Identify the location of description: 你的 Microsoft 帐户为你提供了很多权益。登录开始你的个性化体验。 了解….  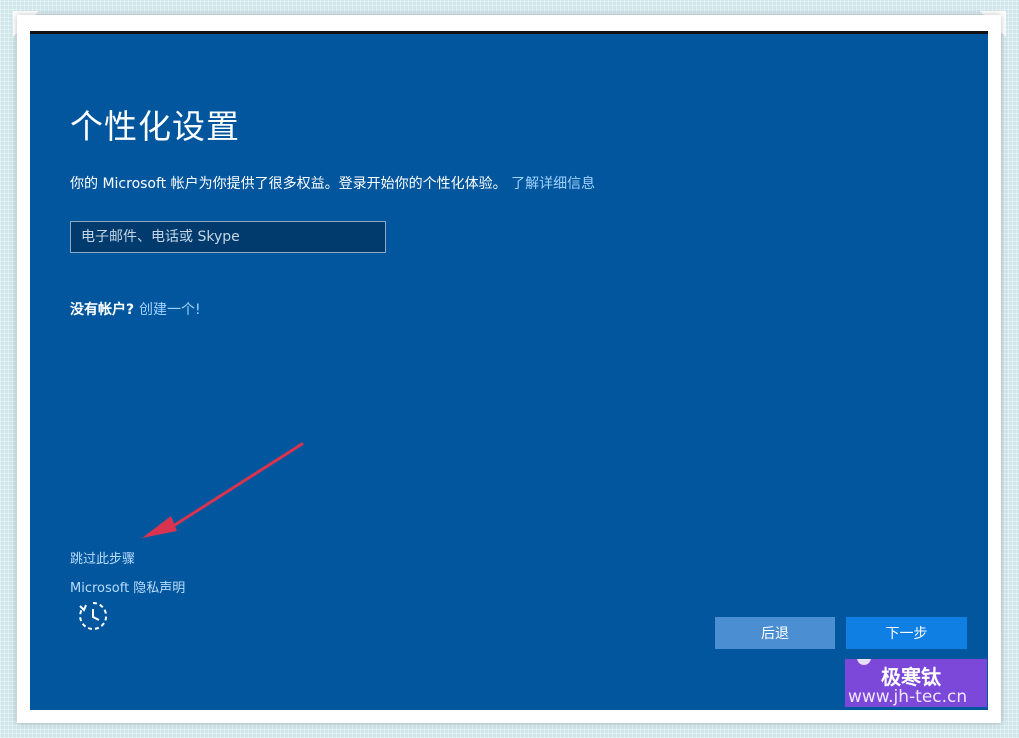
(332, 183).